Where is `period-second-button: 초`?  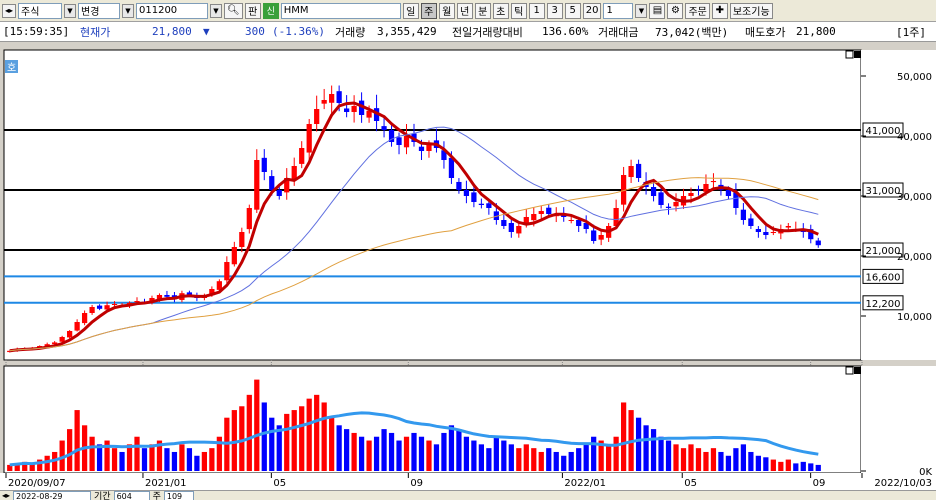
period-second-button: 초 is located at coordinates (500, 10).